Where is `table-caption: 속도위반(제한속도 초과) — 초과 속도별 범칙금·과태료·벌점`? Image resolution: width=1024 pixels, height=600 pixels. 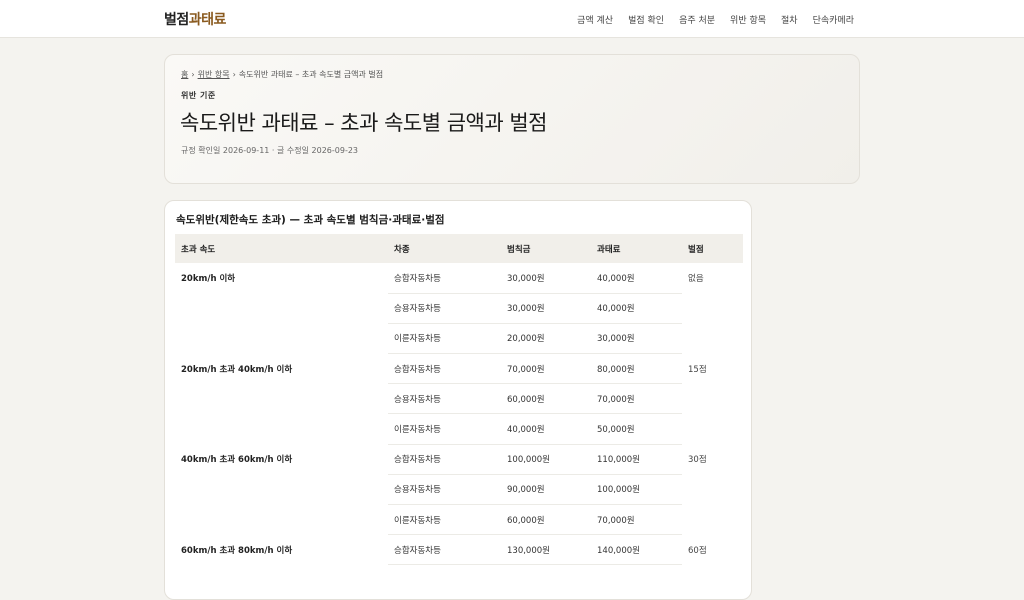 table-caption: 속도위반(제한속도 초과) — 초과 속도별 범칙금·과태료·벌점 is located at coordinates (310, 220).